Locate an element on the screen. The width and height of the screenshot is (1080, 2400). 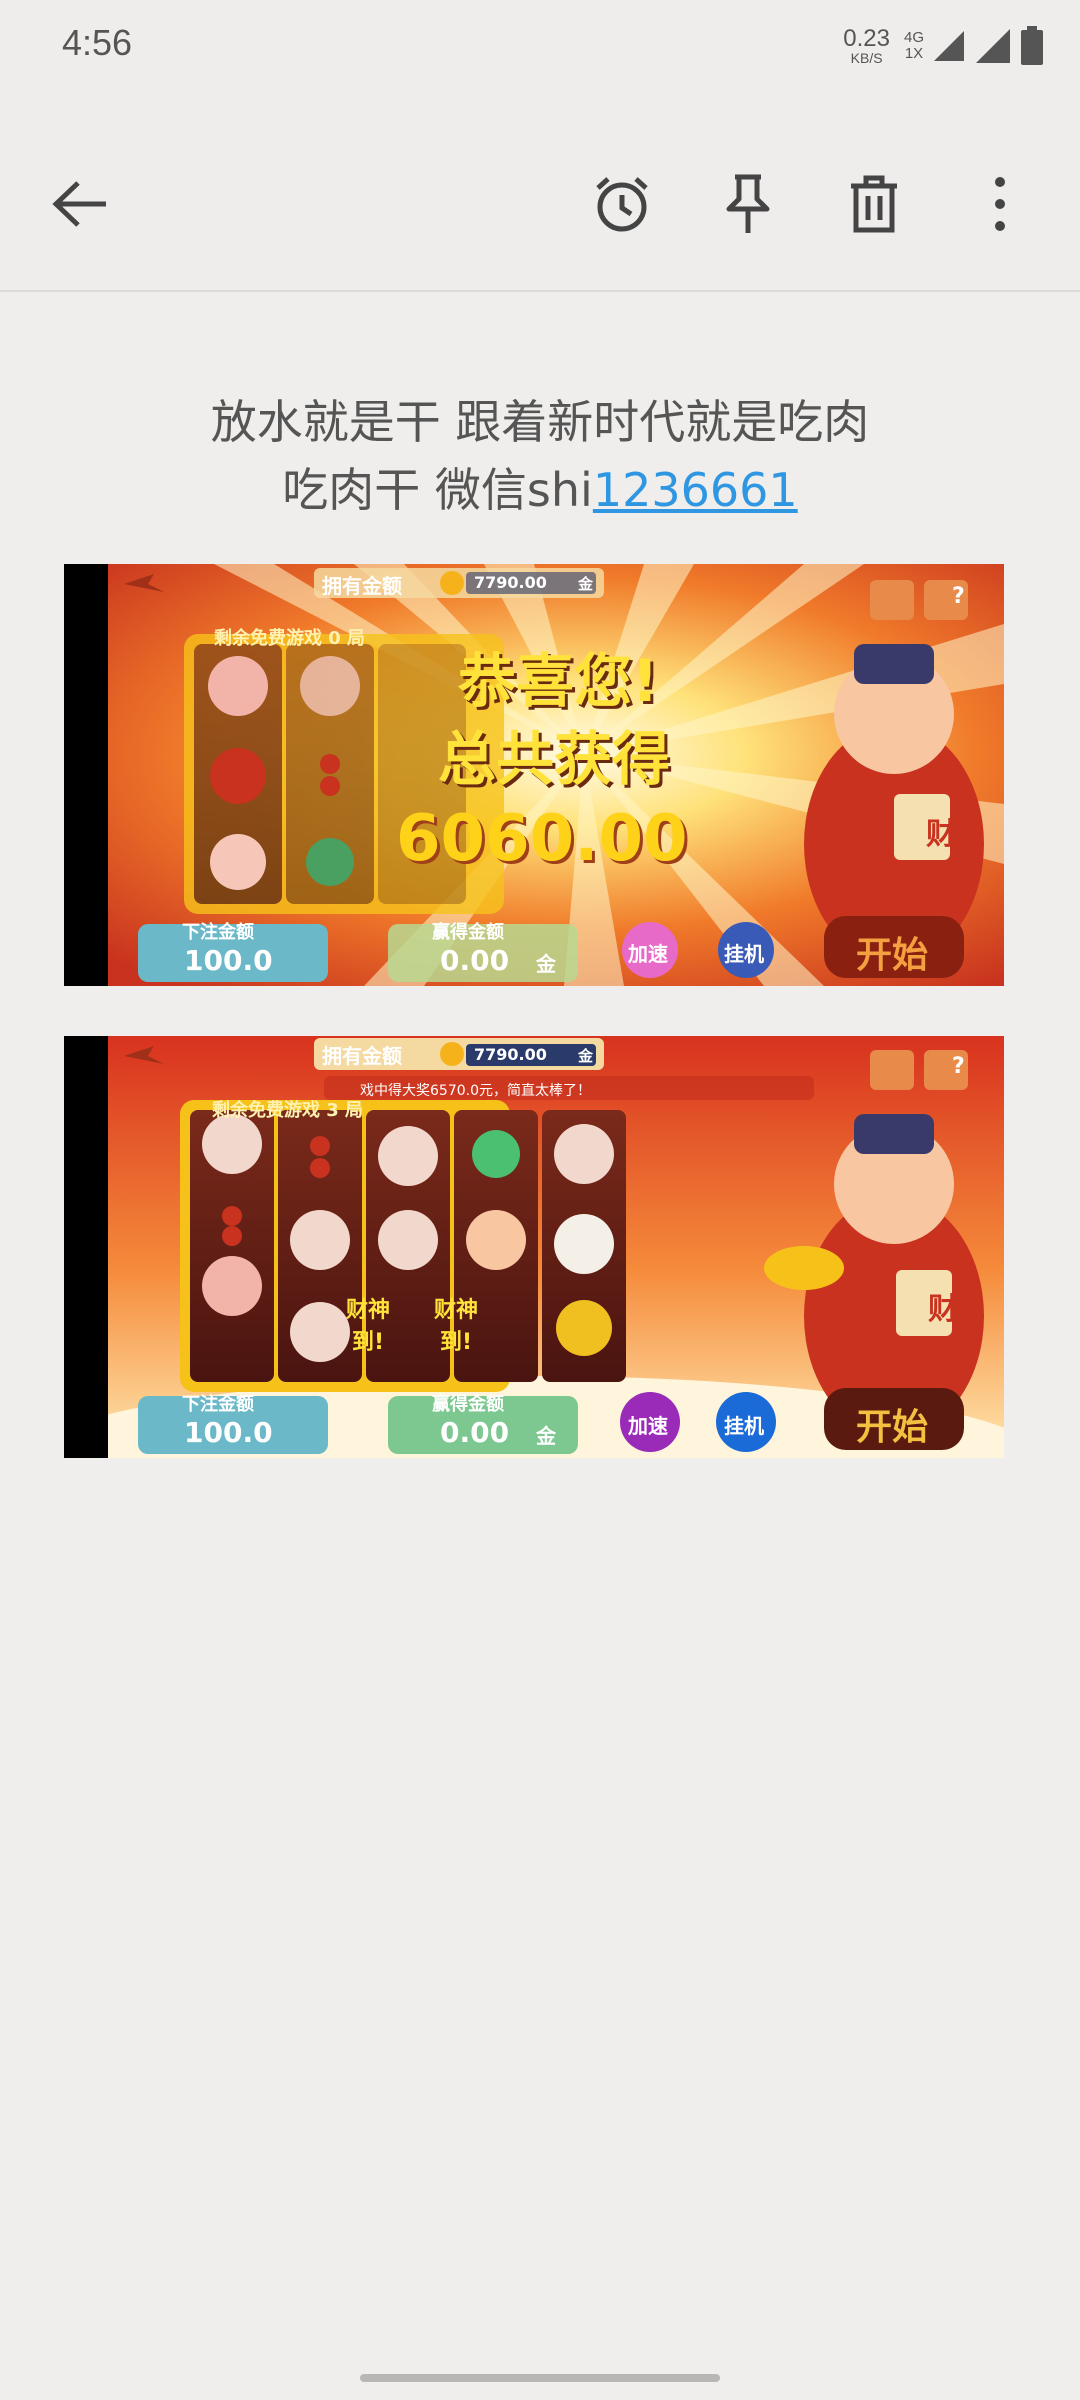
reel-text-2: 财神到! is located at coordinates (455, 1326).